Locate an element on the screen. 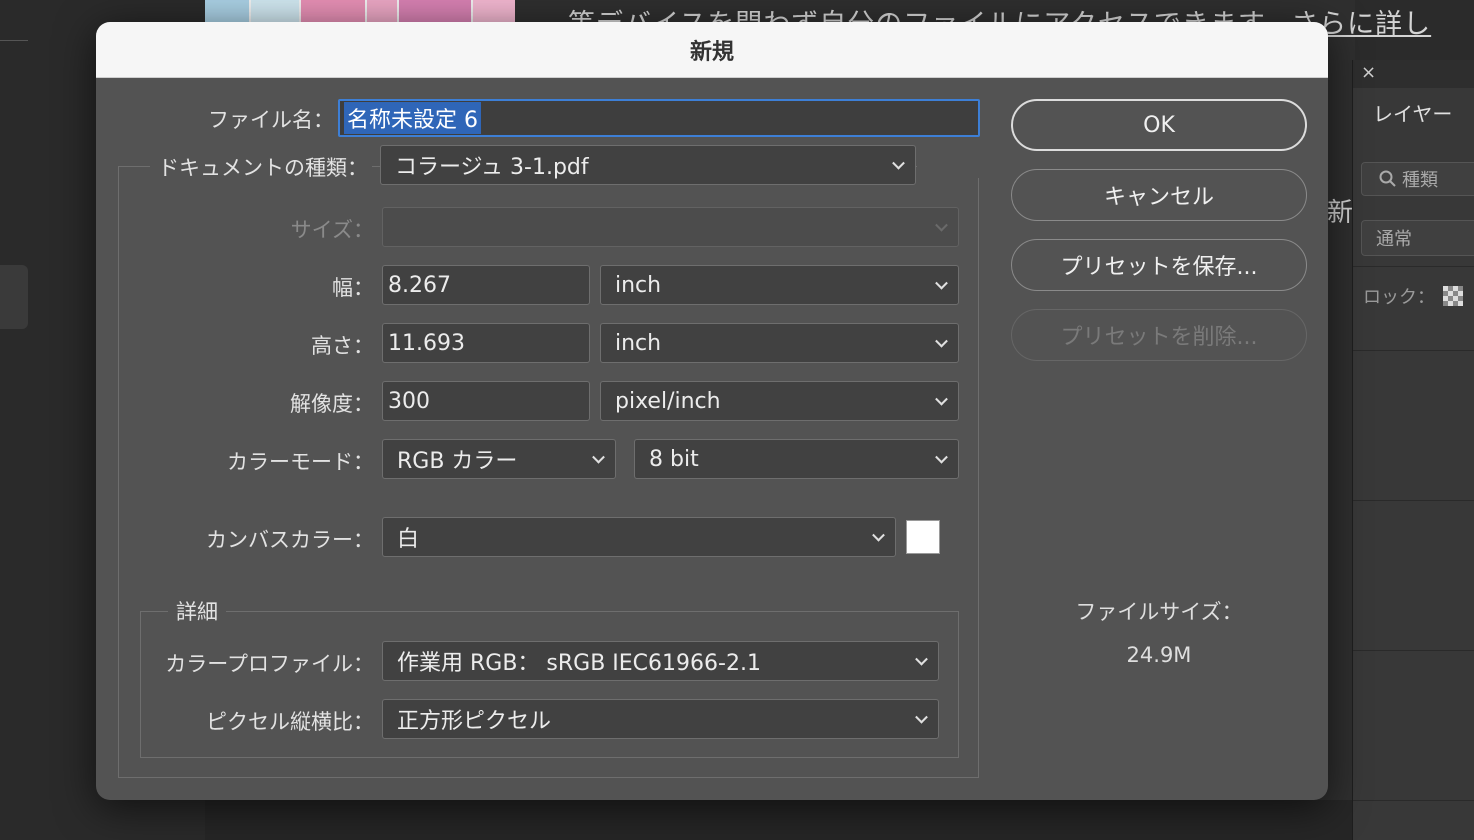 The image size is (1474, 840). color-mode-value: RGB カラー is located at coordinates (457, 461).